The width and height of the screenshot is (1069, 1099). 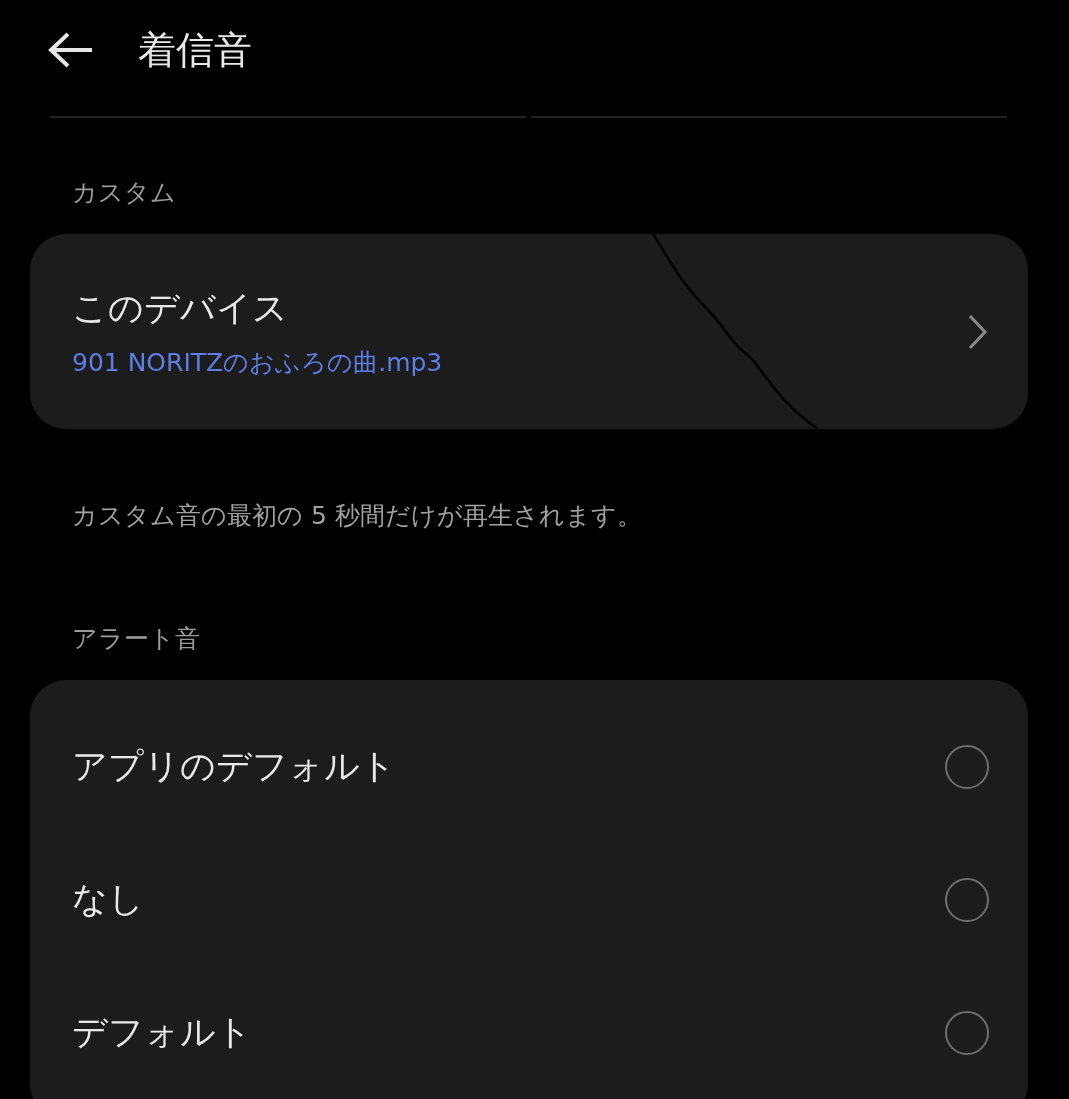 What do you see at coordinates (530, 766) in the screenshot?
I see `option-row: アプリのデフォルト` at bounding box center [530, 766].